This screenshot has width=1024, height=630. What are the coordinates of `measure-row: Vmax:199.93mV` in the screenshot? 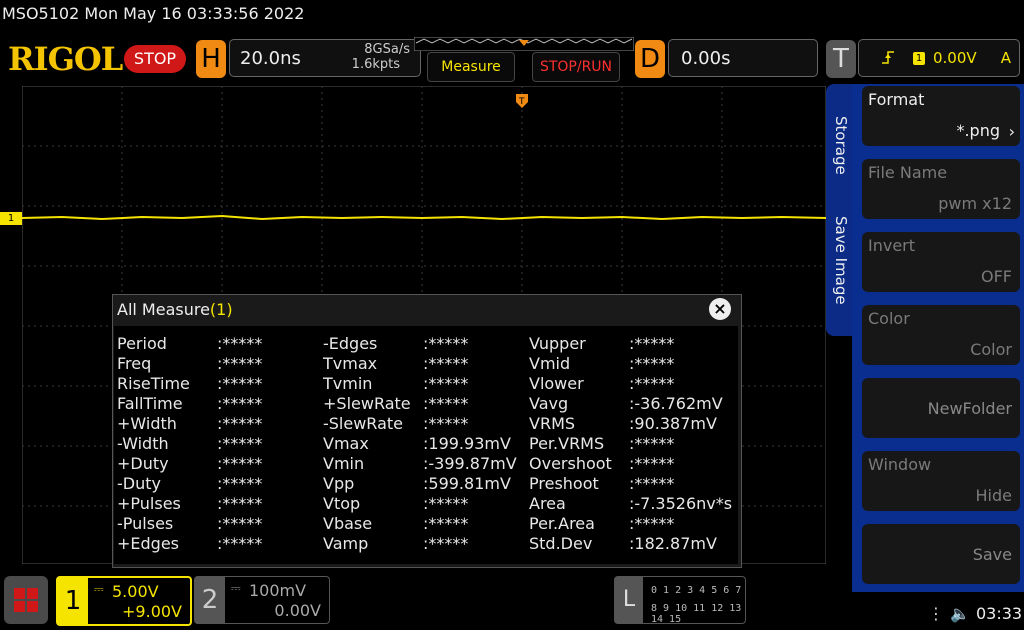 It's located at (423, 444).